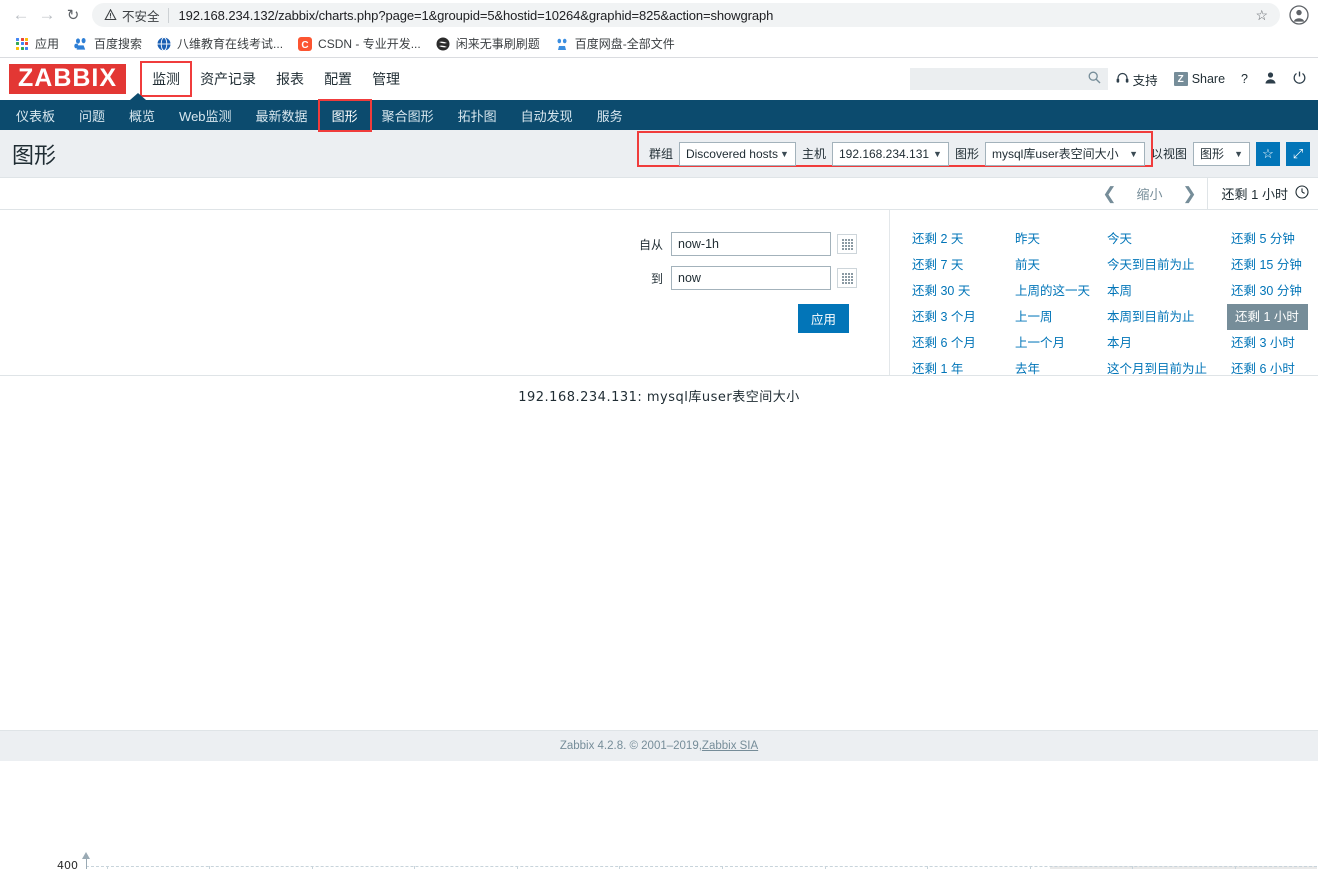 The image size is (1318, 869). Describe the element at coordinates (610, 115) in the screenshot. I see `subnav-services: 服务` at that location.